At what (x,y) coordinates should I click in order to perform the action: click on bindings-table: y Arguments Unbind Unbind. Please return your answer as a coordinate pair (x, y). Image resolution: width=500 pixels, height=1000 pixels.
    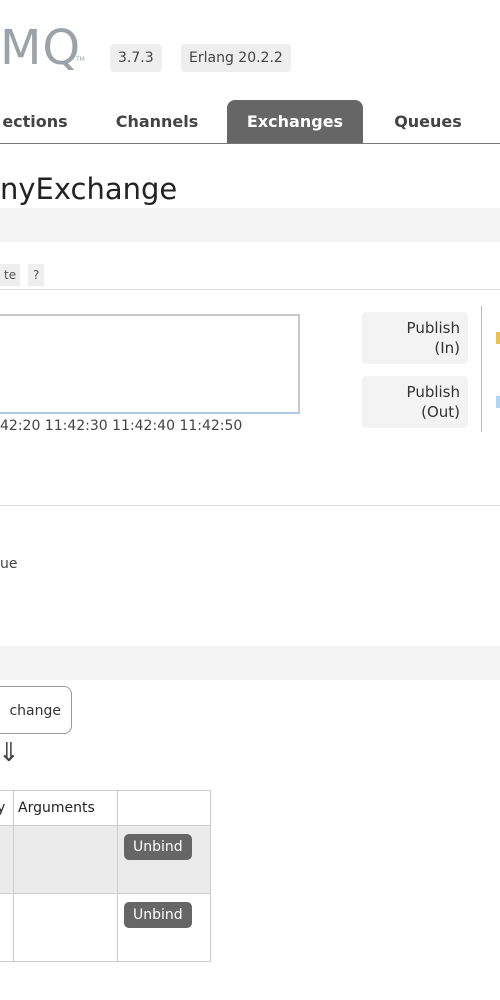
    Looking at the image, I should click on (105, 876).